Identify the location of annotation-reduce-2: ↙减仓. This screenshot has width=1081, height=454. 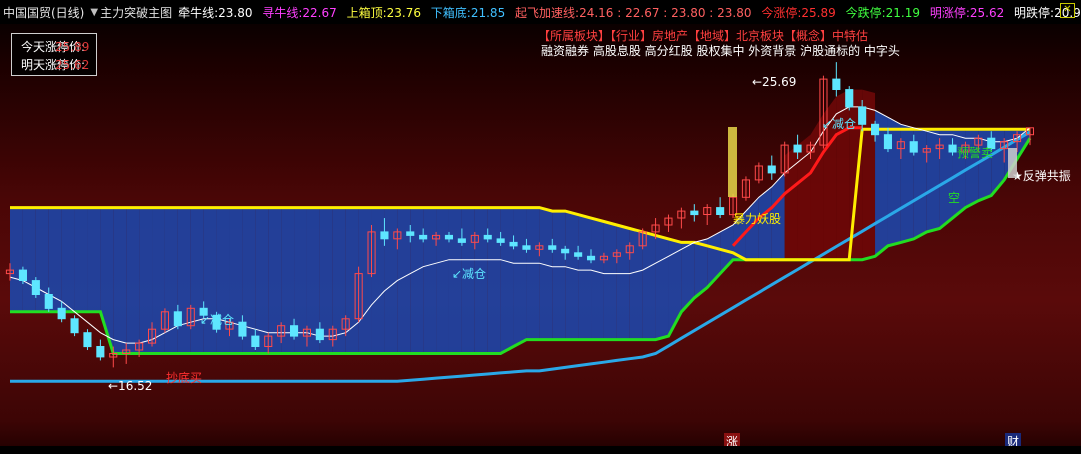
(469, 274).